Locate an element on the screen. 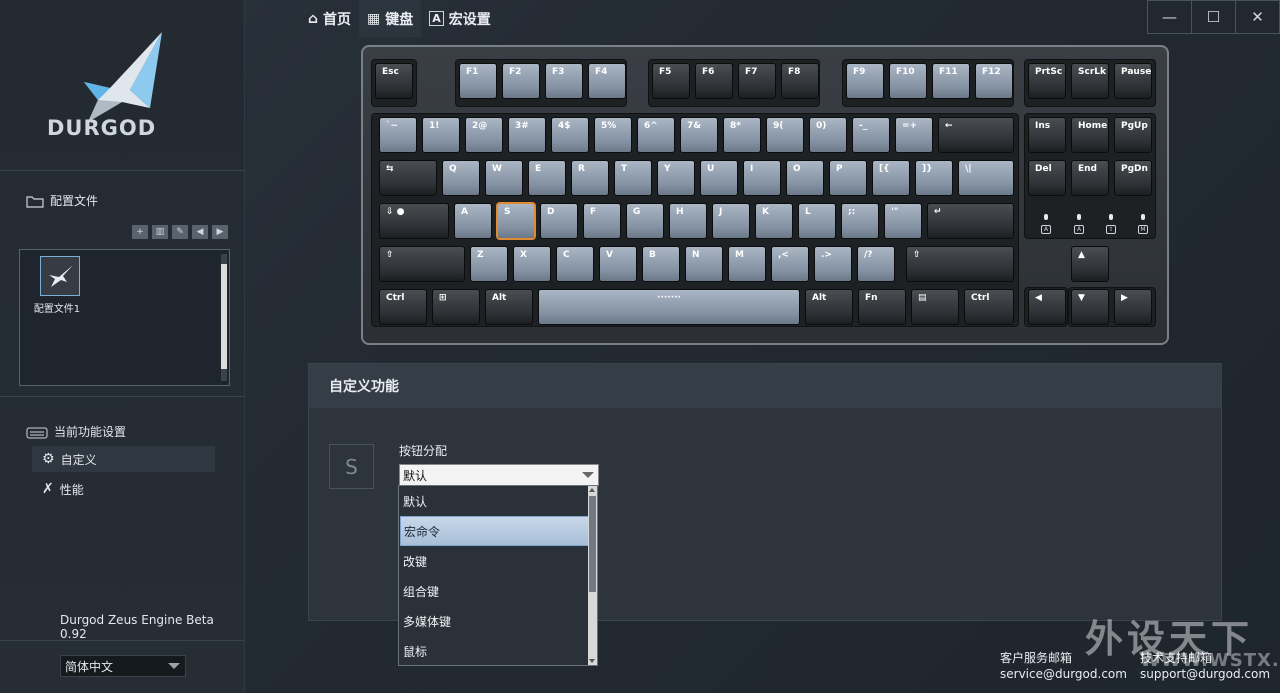 The image size is (1280, 693). key: V is located at coordinates (618, 264).